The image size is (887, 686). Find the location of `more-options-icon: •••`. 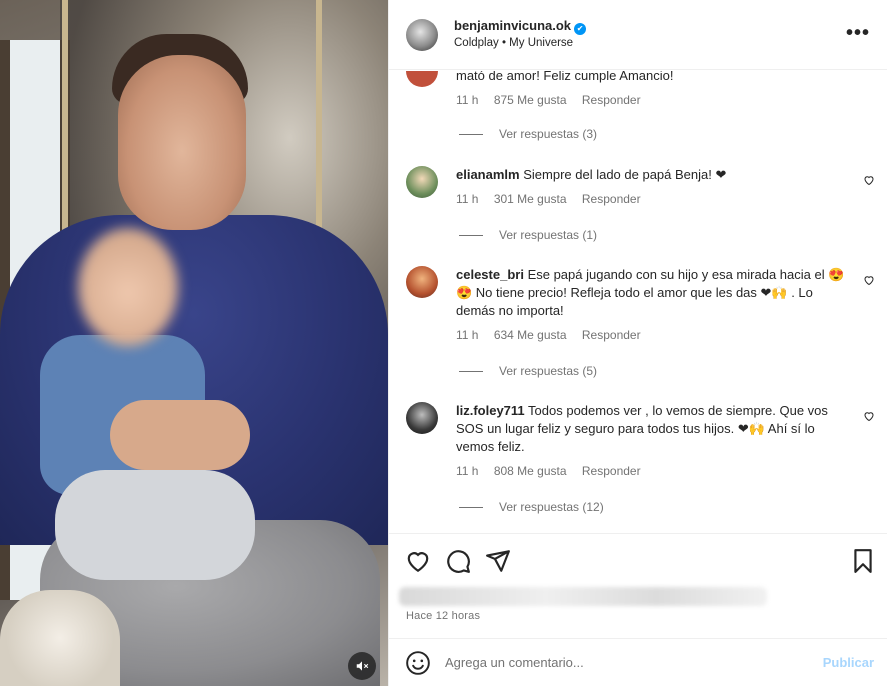

more-options-icon: ••• is located at coordinates (858, 33).